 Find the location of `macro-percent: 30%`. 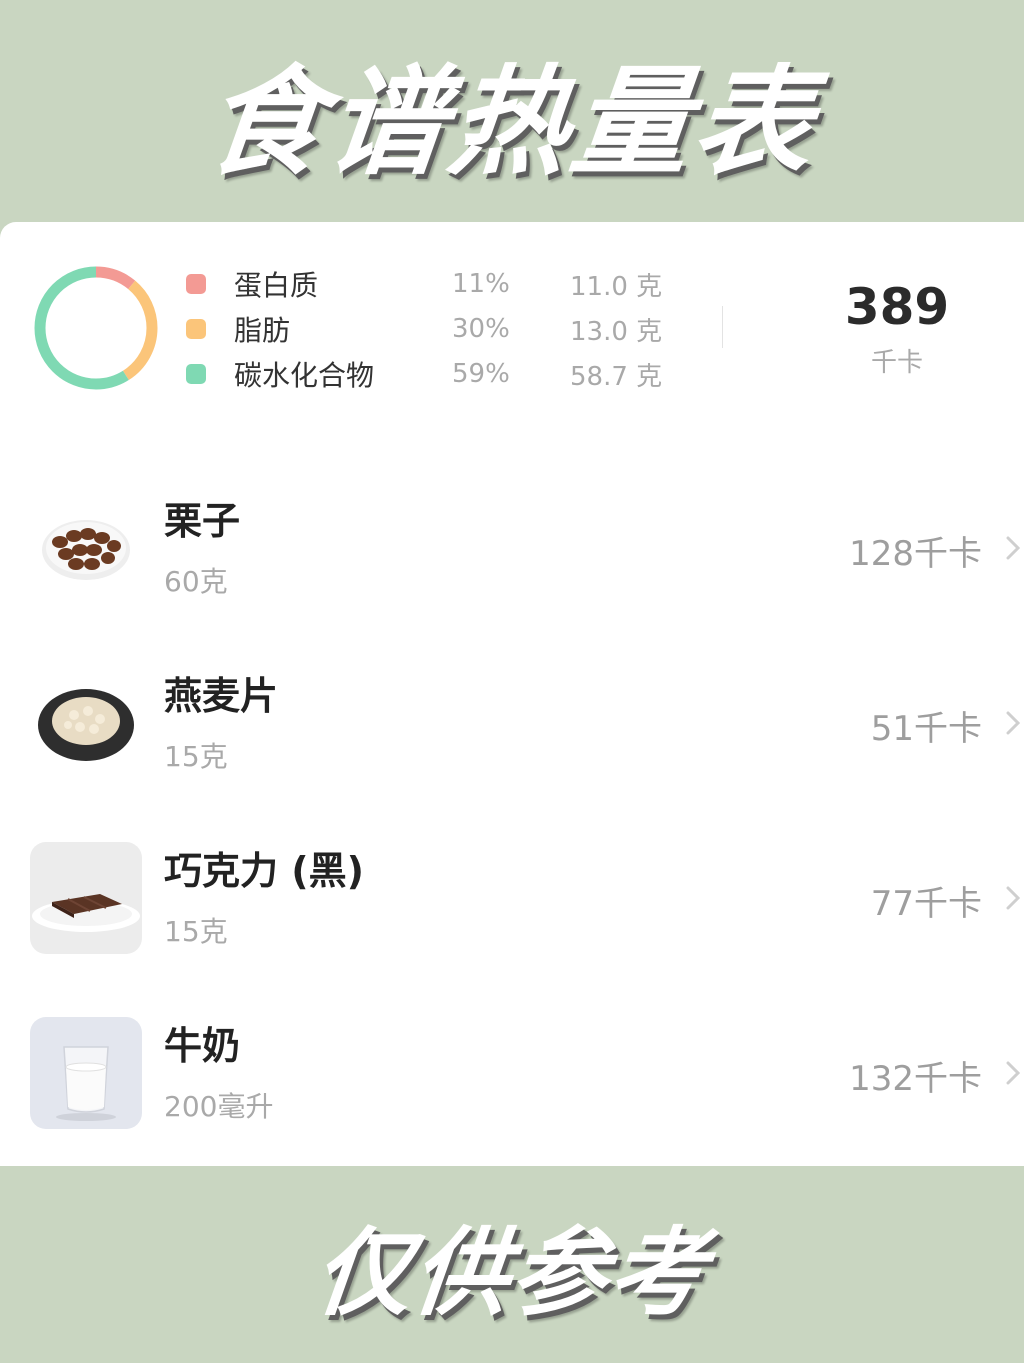

macro-percent: 30% is located at coordinates (481, 329).